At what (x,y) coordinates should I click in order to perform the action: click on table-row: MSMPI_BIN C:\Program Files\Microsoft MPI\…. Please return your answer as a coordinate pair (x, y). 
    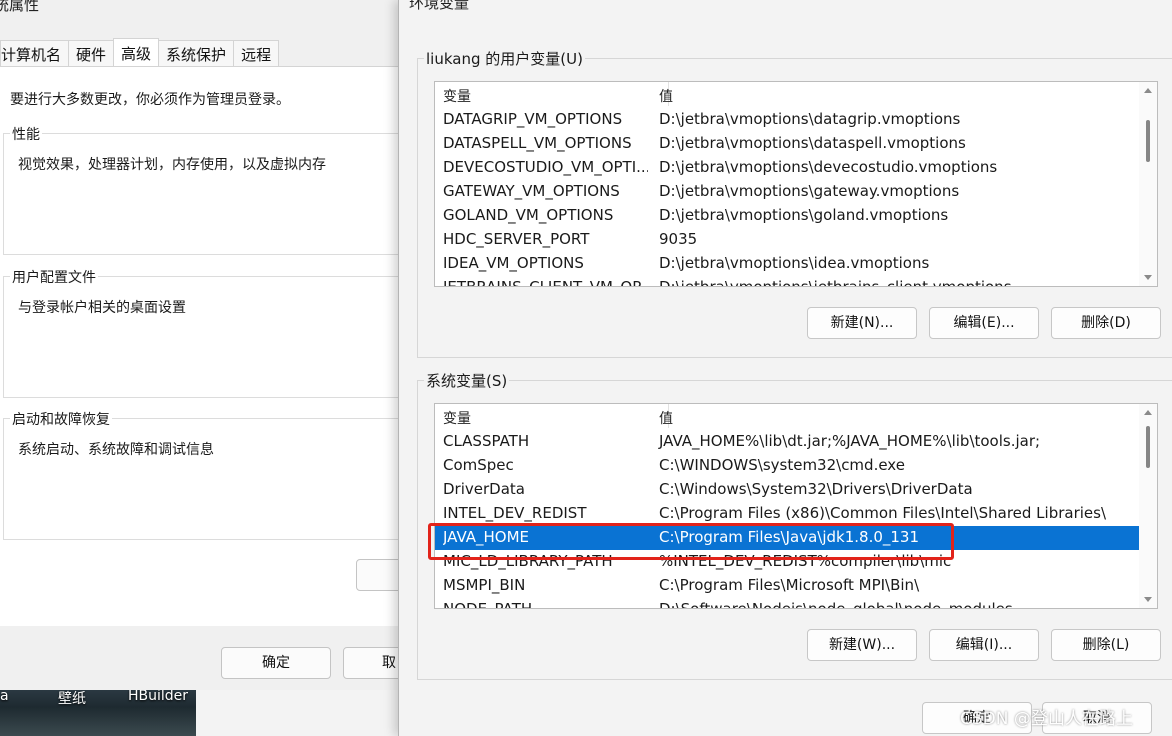
    Looking at the image, I should click on (788, 586).